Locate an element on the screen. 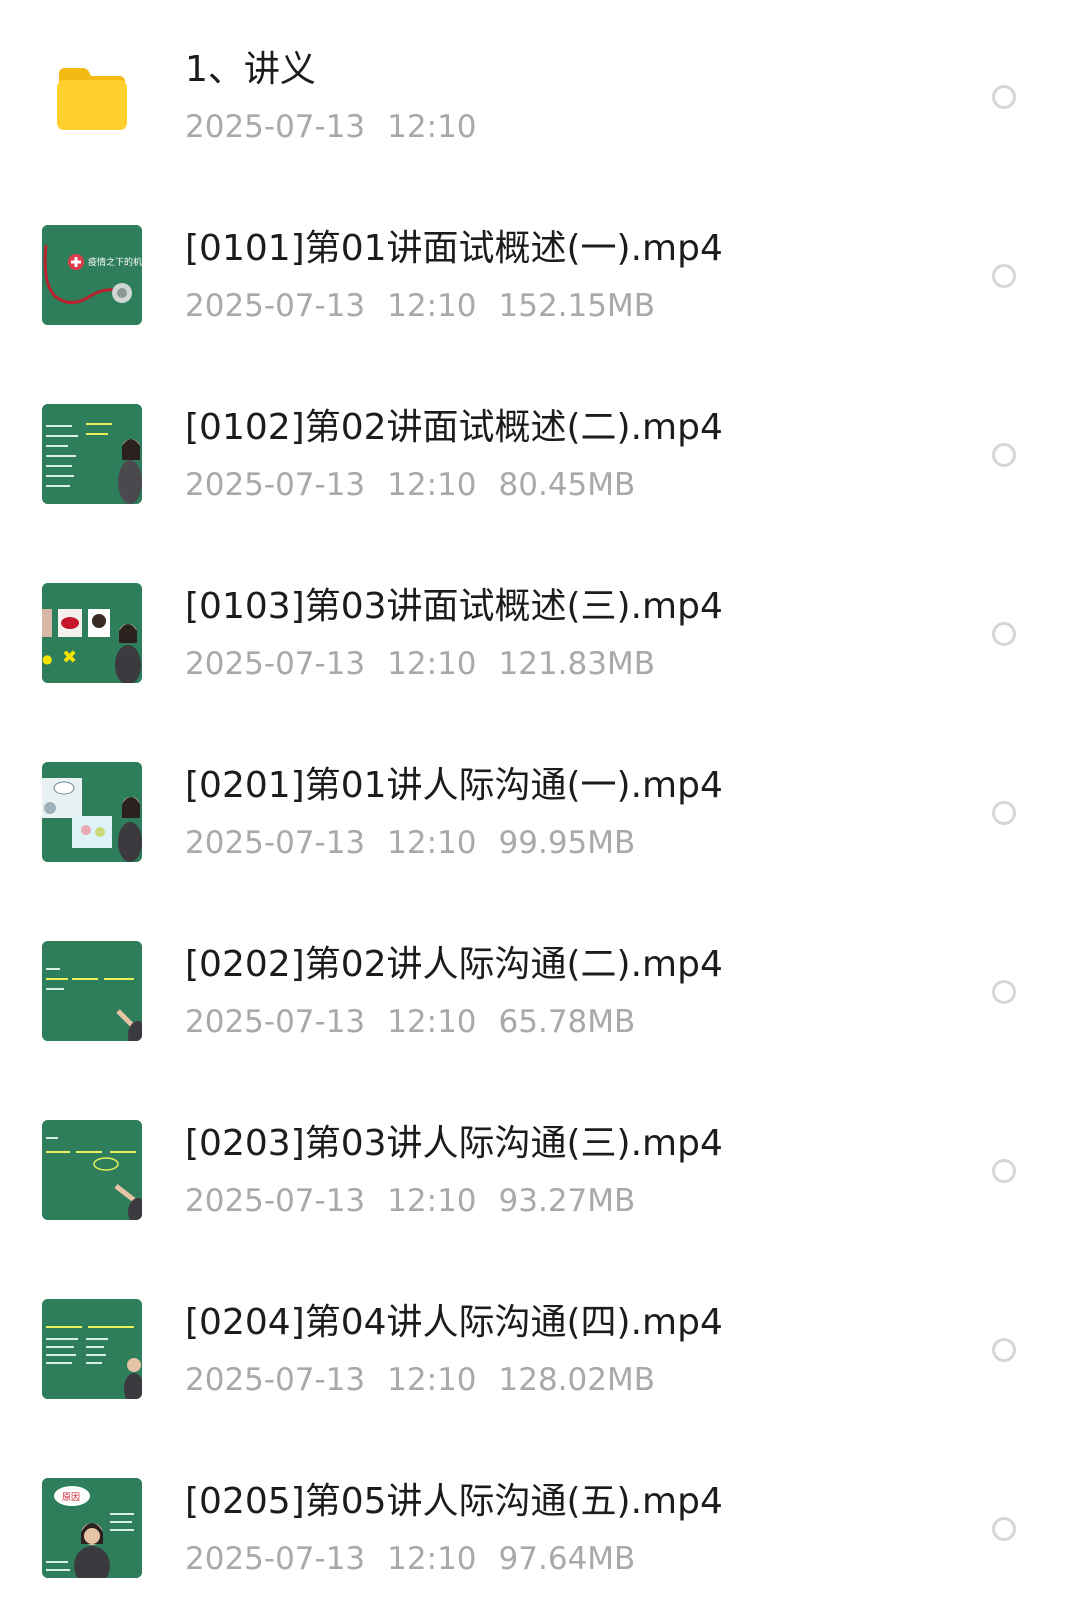 The image size is (1080, 1617). file-meta: 2025-07-13 12:10 97.64MB is located at coordinates (421, 1559).